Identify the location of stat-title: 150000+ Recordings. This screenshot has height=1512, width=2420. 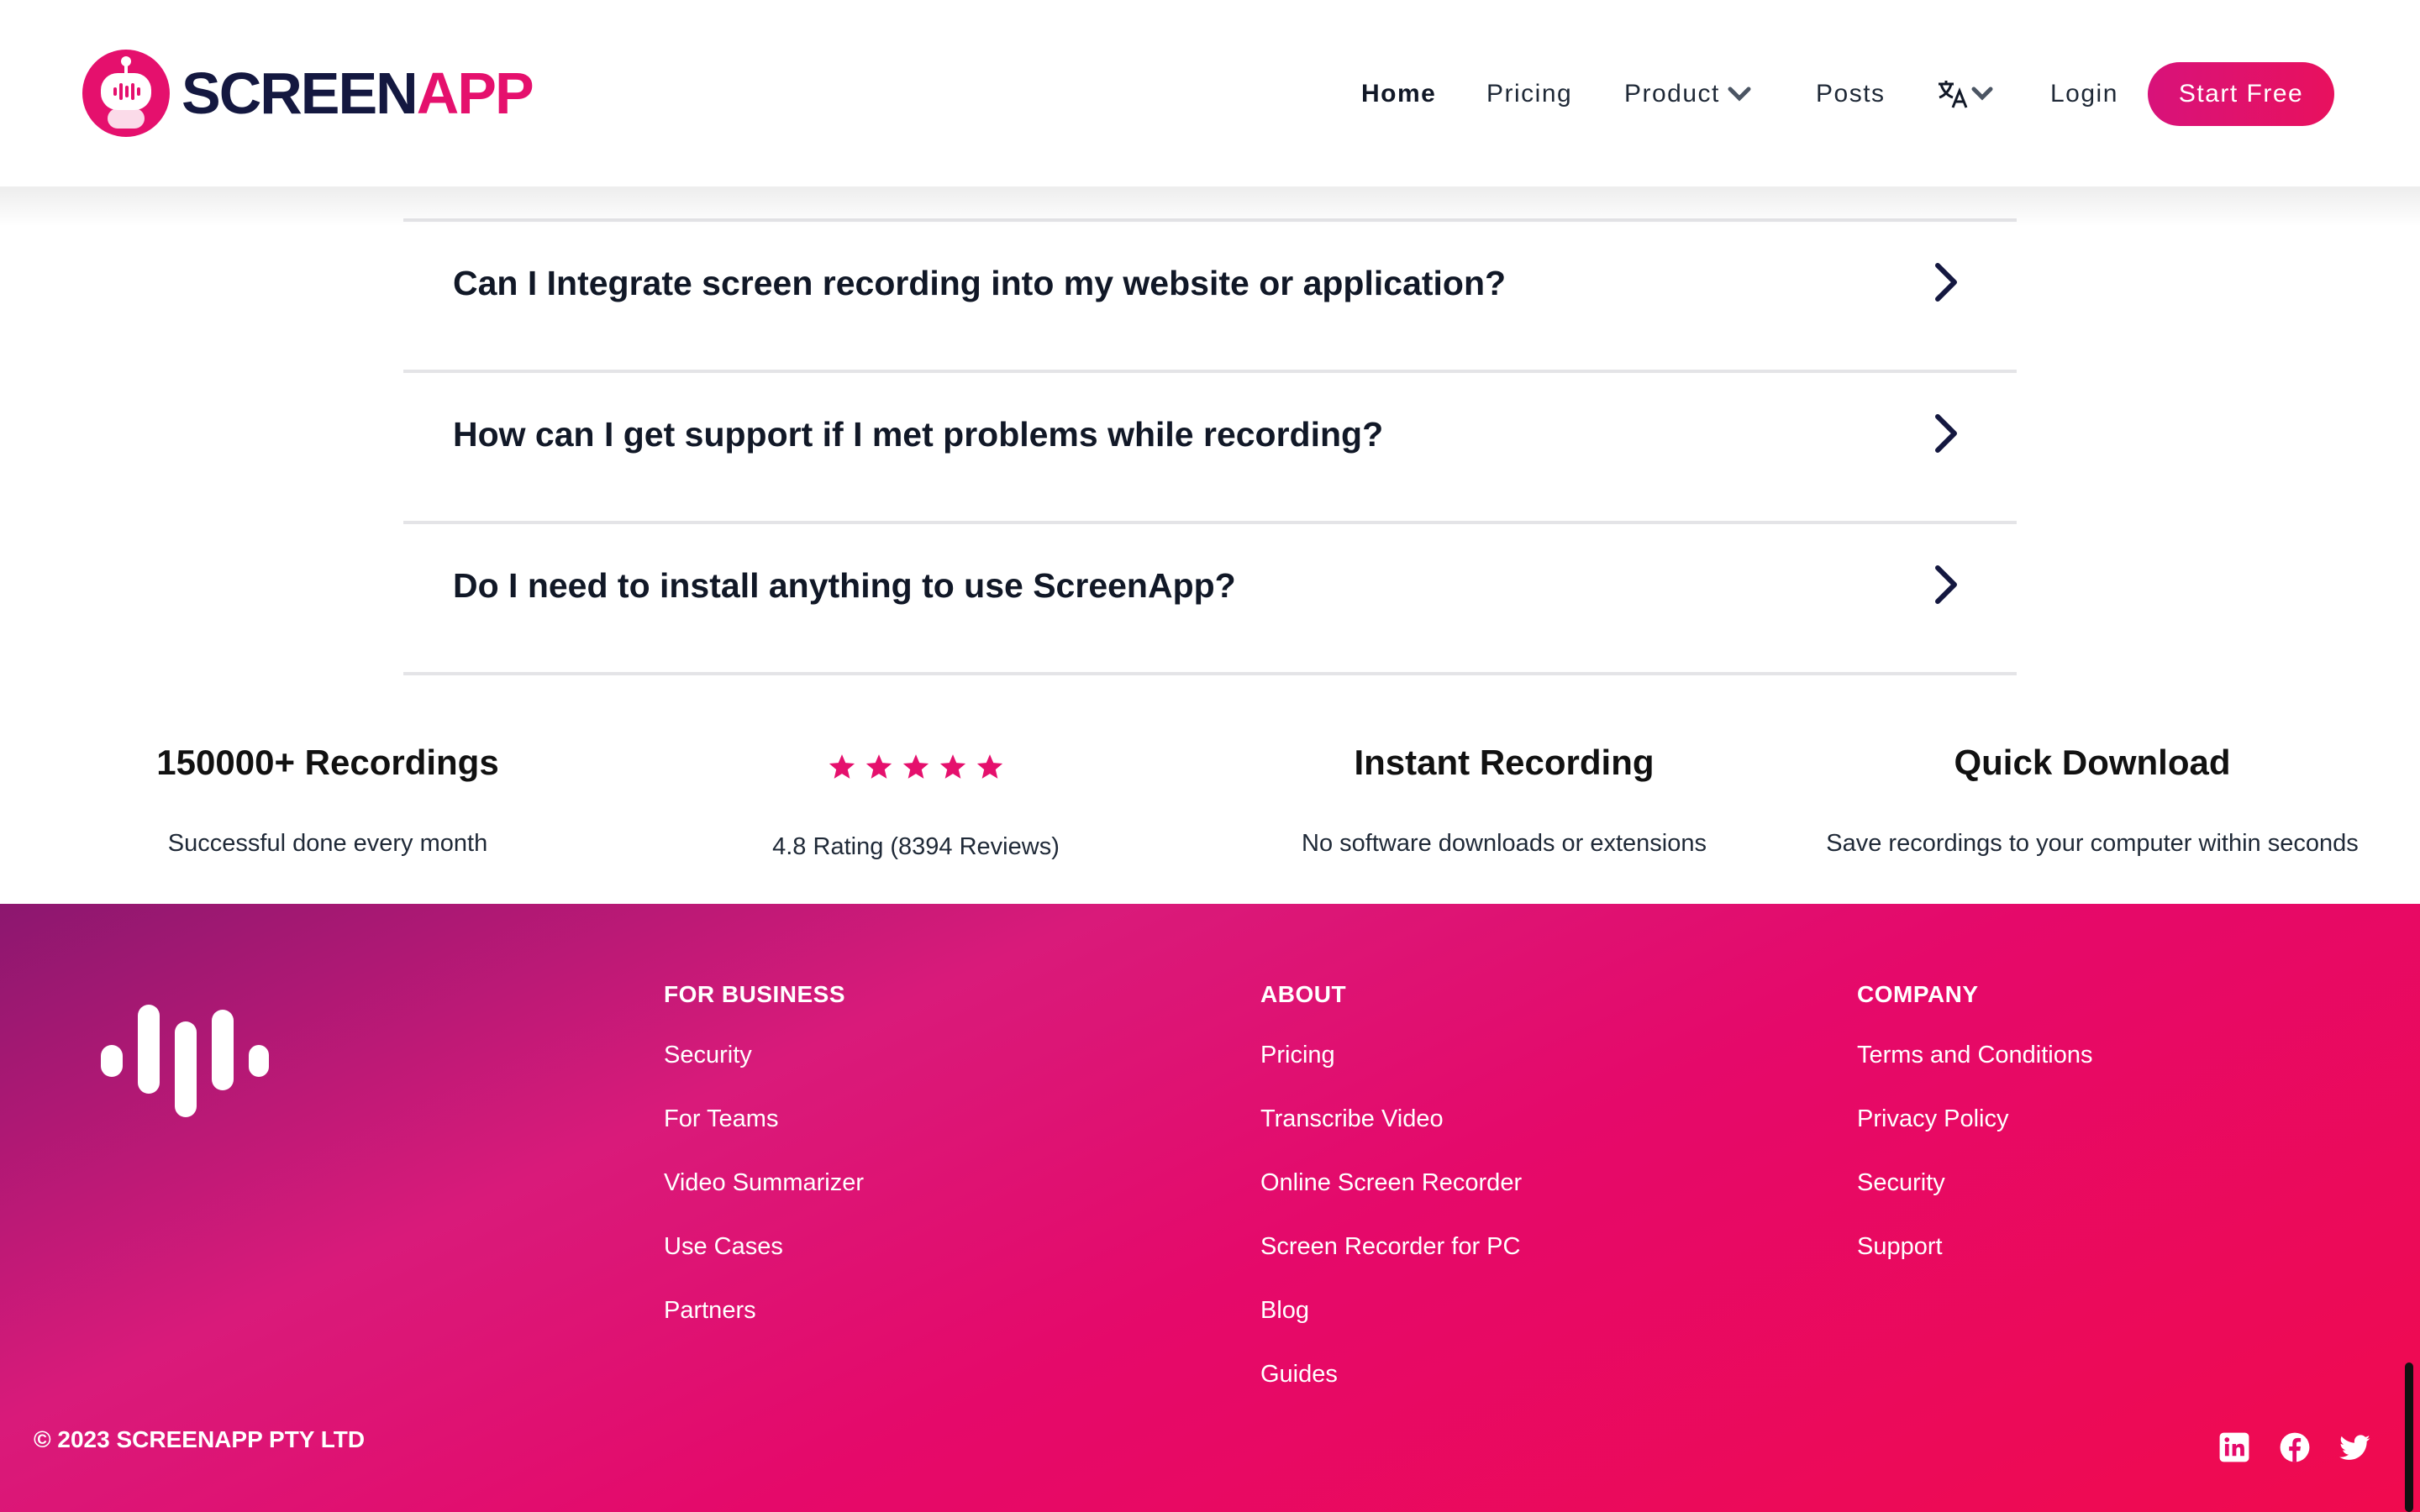
(327, 762).